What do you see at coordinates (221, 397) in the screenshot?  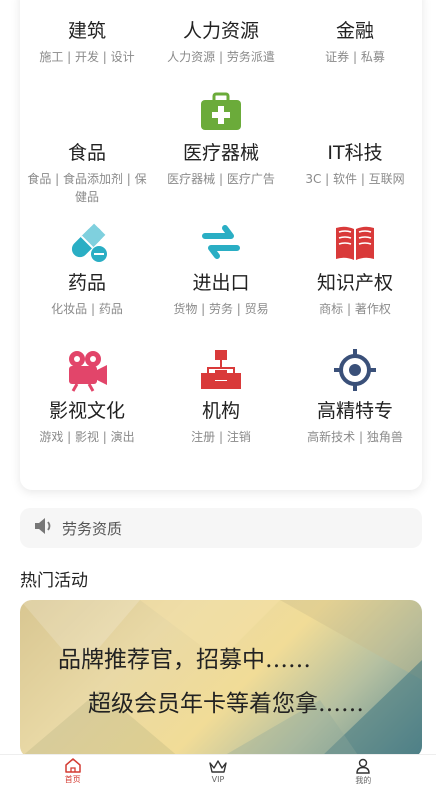 I see `category-organization: 机构 注册 | 注销` at bounding box center [221, 397].